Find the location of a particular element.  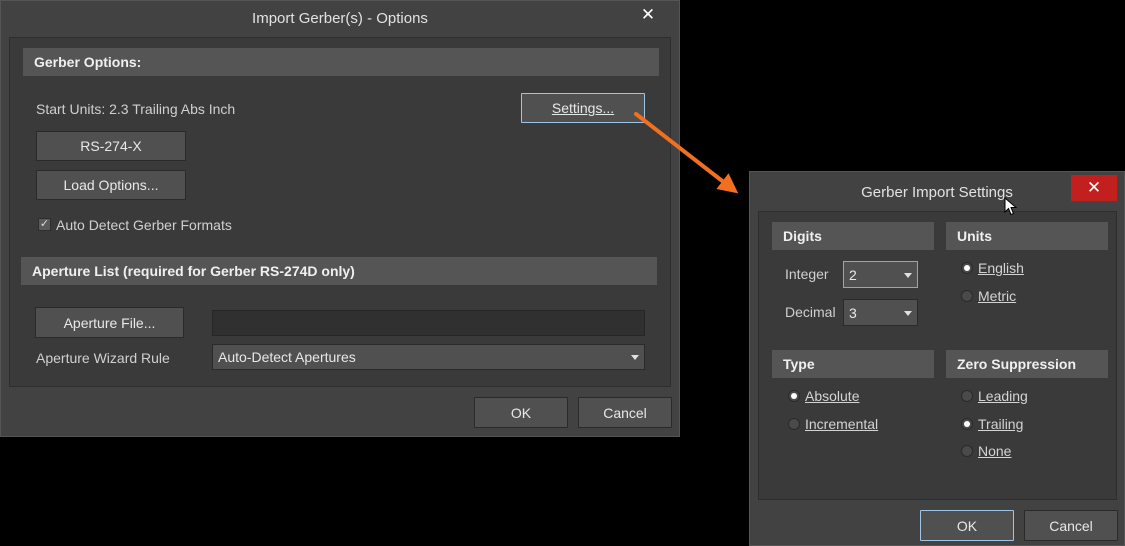

decimal-value: 3 is located at coordinates (853, 312).